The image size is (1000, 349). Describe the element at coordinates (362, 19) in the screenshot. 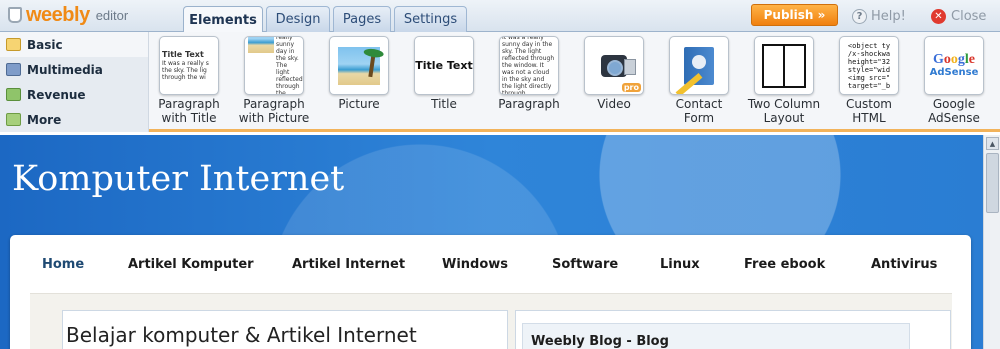

I see `tab-pages: Pages` at that location.